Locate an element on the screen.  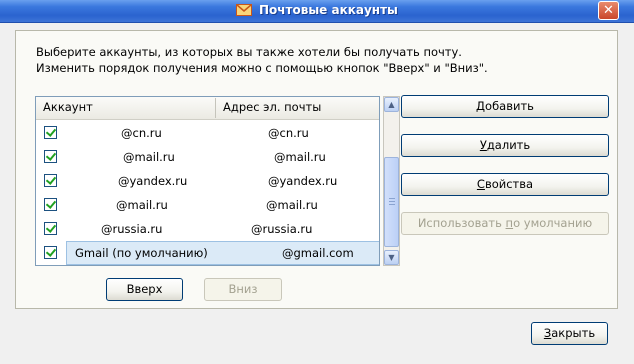
delete-label-post: далить is located at coordinates (508, 145).